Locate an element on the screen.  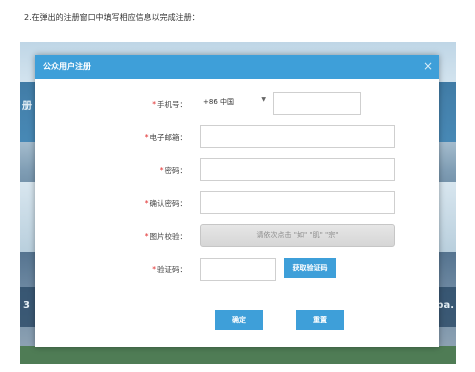
phone-label: *手机号： is located at coordinates (169, 104).